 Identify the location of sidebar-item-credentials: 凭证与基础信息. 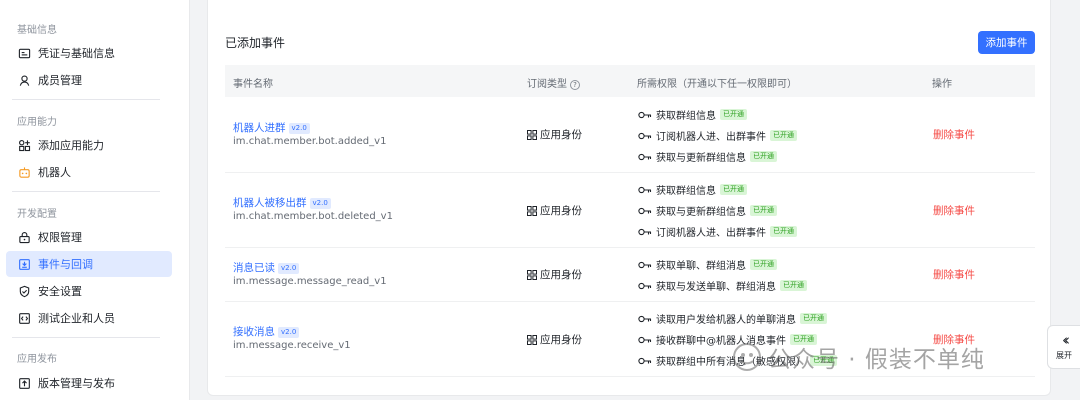
(89, 53).